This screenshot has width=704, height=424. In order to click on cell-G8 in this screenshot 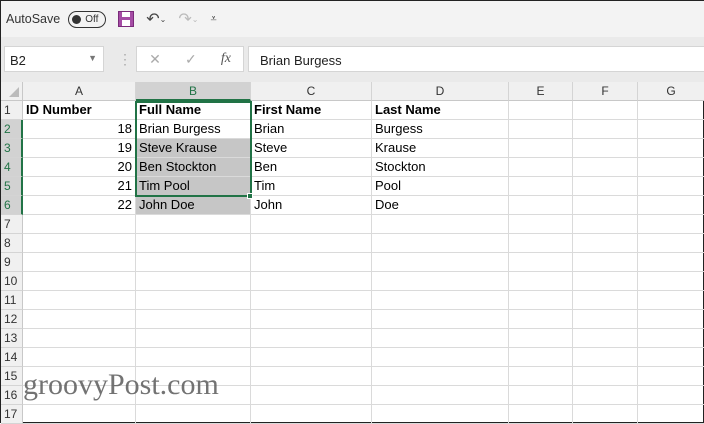, I will do `click(671, 243)`.